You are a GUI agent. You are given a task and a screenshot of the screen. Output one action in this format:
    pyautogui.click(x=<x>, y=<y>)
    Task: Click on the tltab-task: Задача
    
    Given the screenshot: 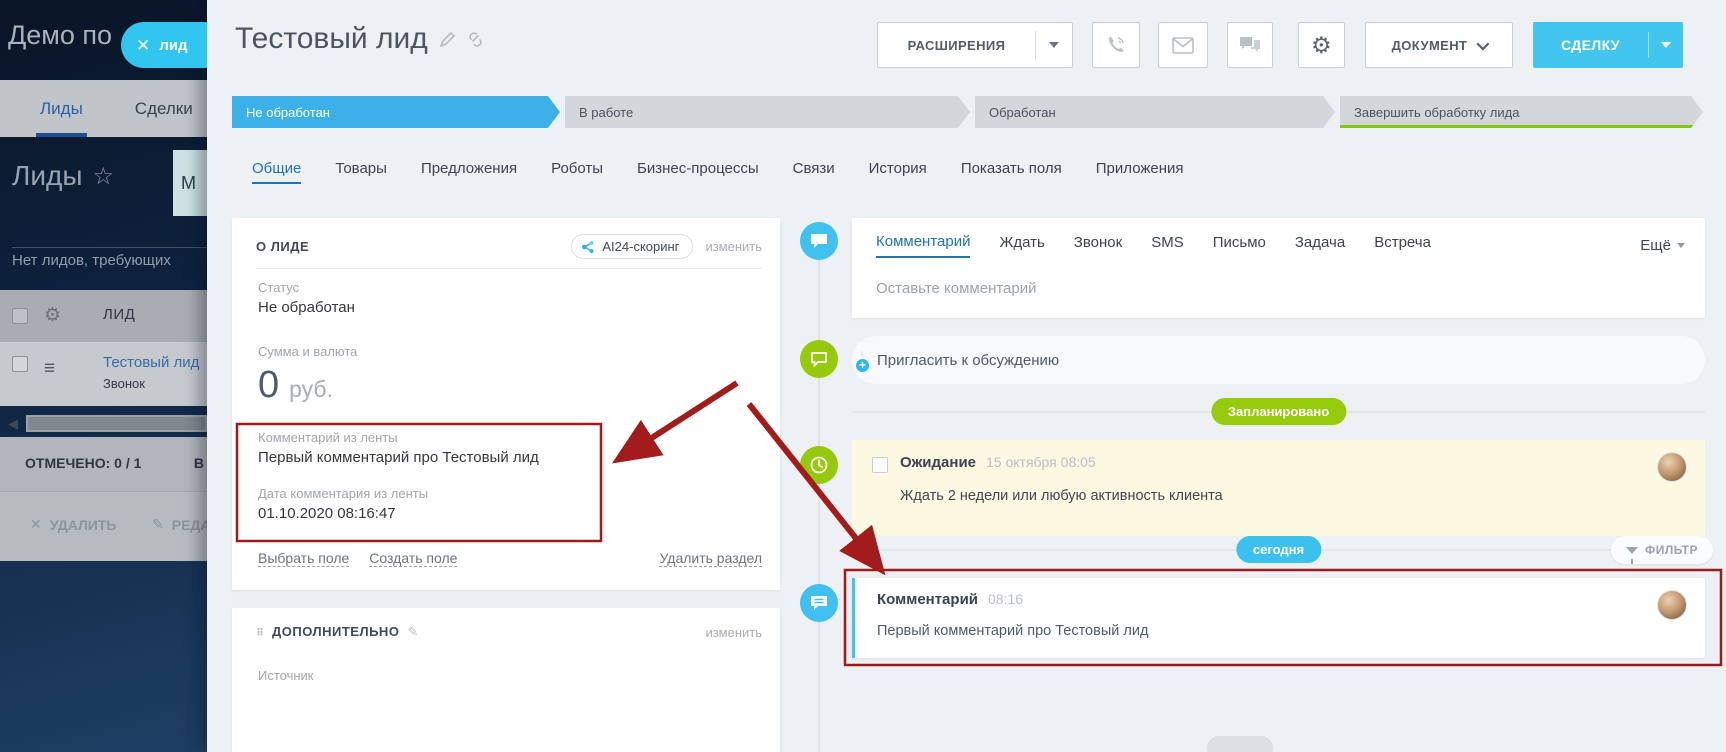 What is the action you would take?
    pyautogui.click(x=1320, y=245)
    